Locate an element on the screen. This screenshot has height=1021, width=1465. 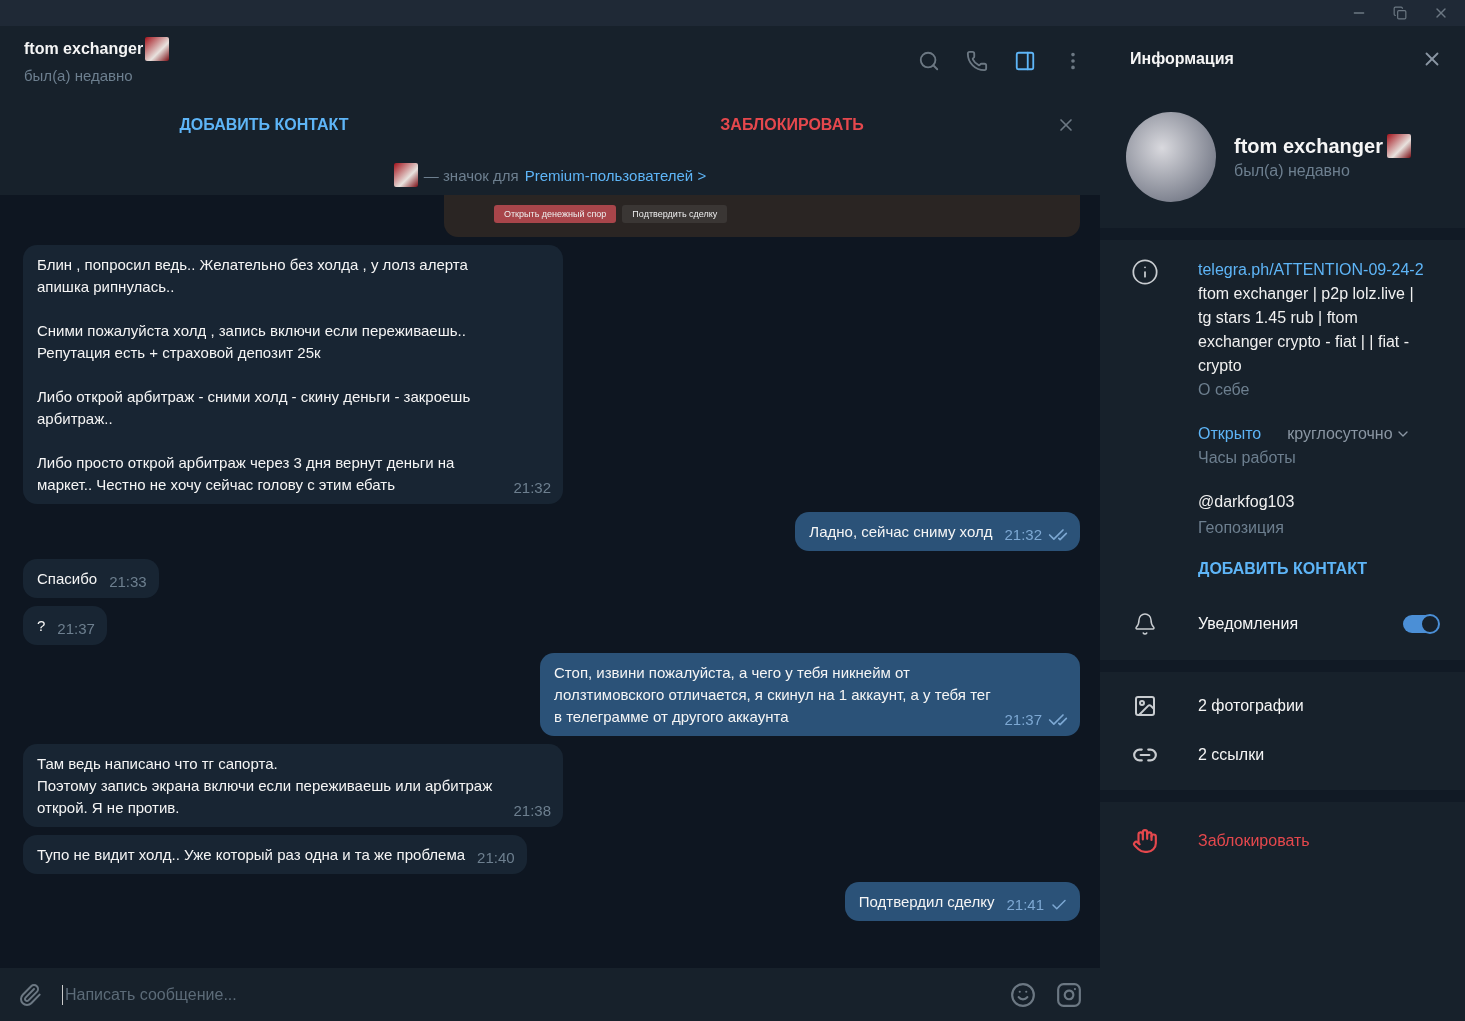
hours-dropdown: круглосуточно is located at coordinates (1349, 434).